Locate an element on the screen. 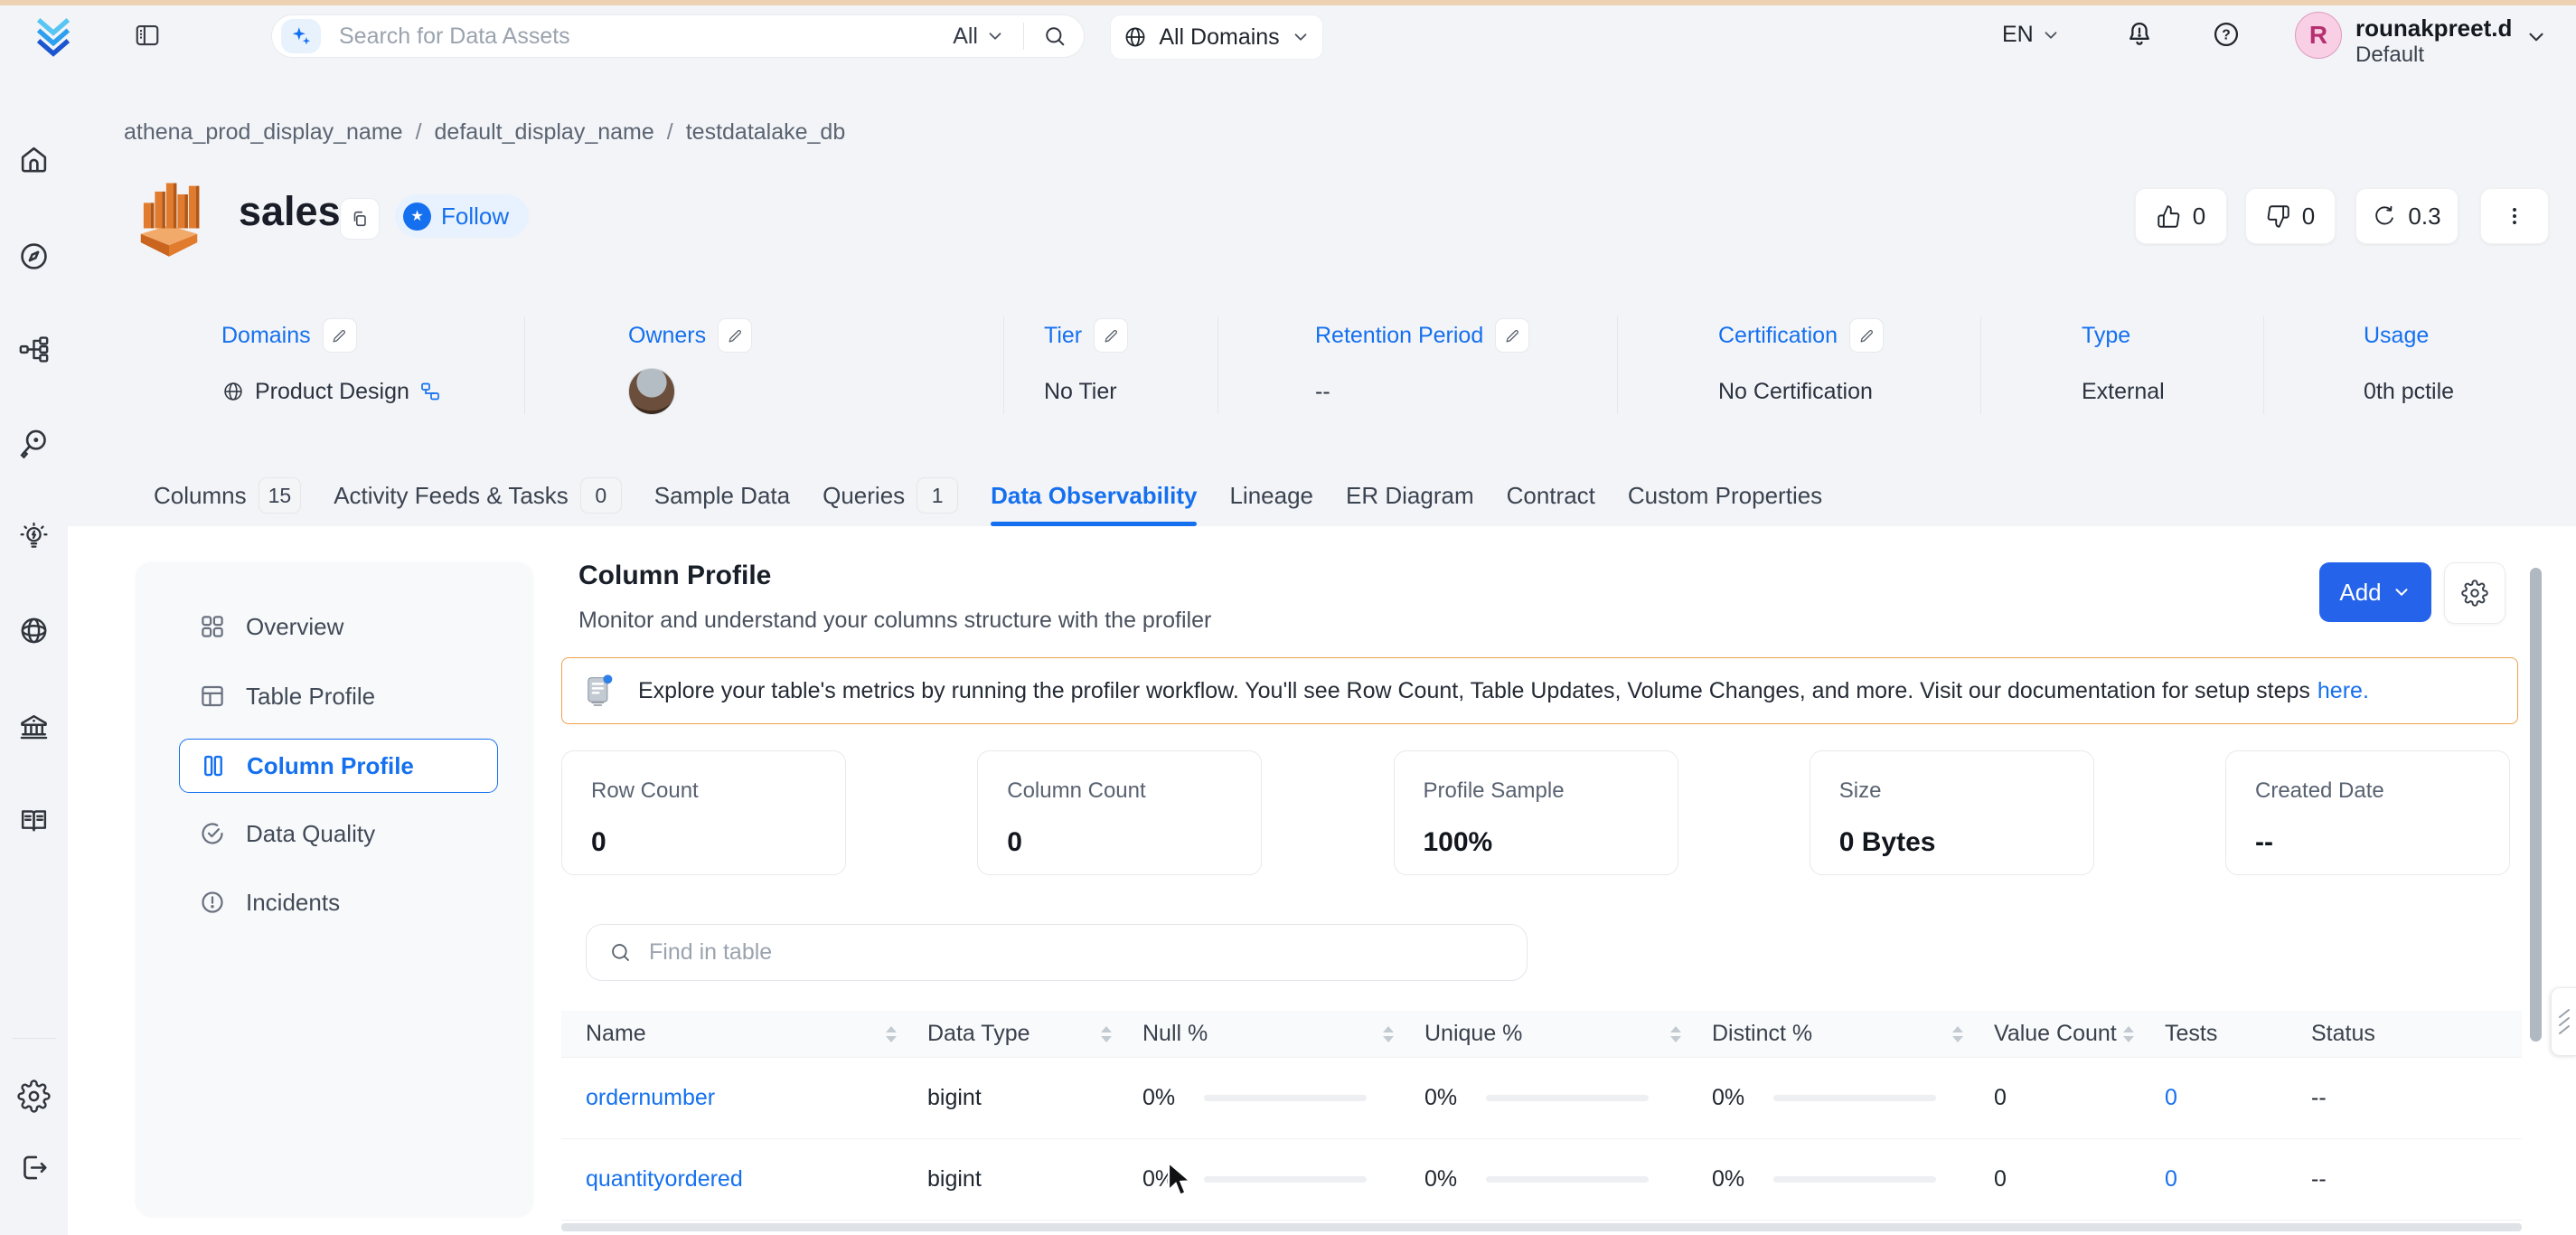  breadcrumb-database: testdatalake_db is located at coordinates (766, 132).